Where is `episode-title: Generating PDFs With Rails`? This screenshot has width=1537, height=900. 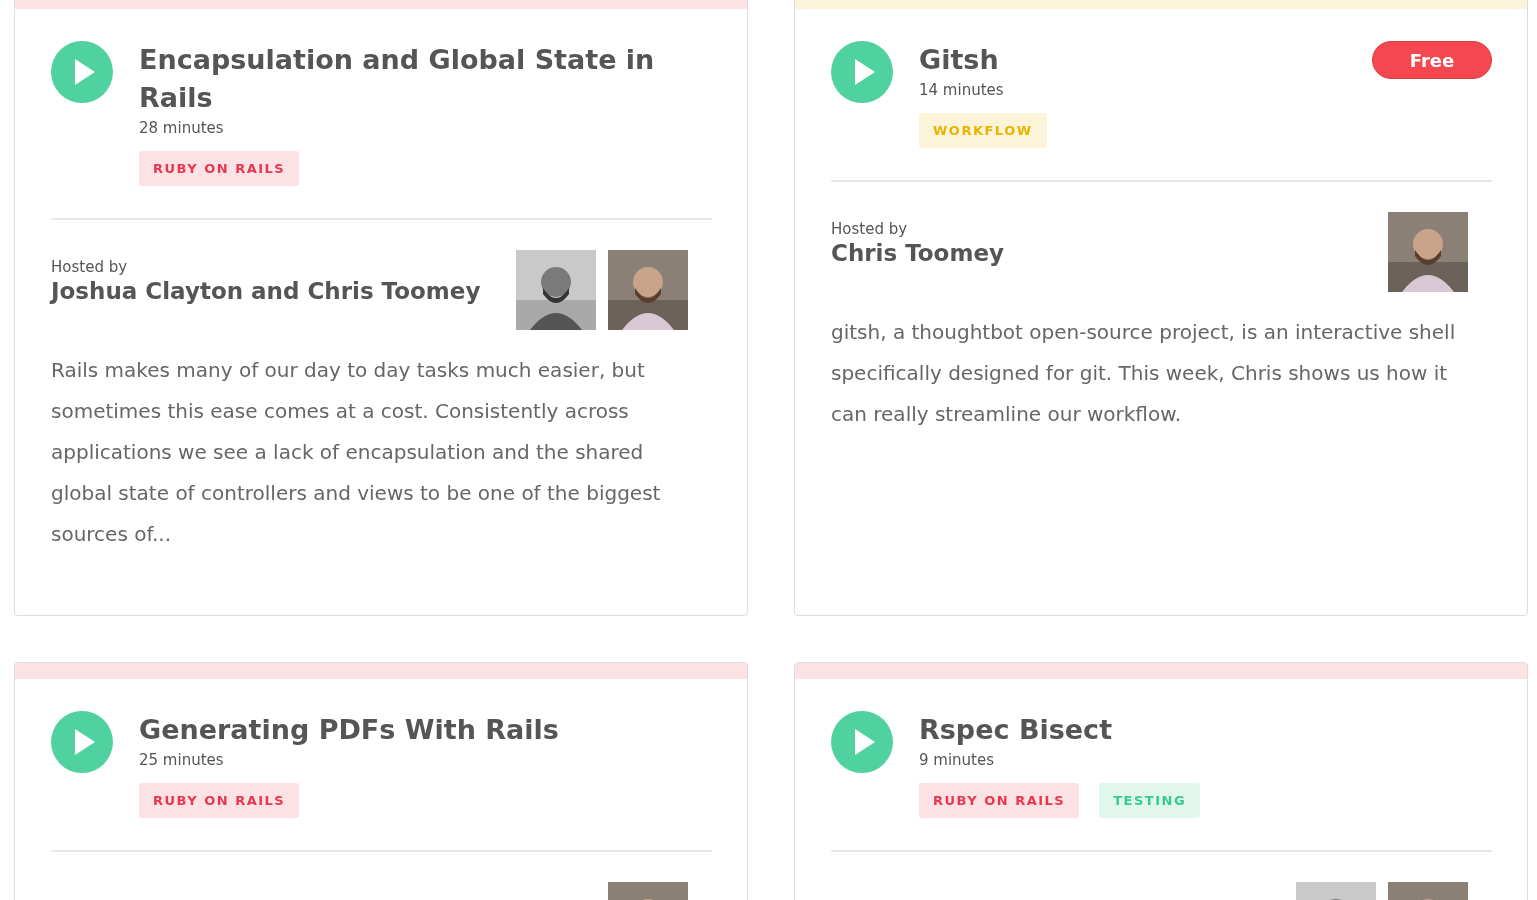 episode-title: Generating PDFs With Rails is located at coordinates (425, 730).